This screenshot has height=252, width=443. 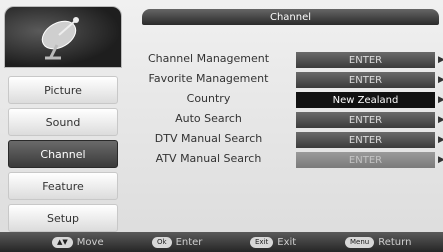 I want to click on hint-label: Exit, so click(x=287, y=242).